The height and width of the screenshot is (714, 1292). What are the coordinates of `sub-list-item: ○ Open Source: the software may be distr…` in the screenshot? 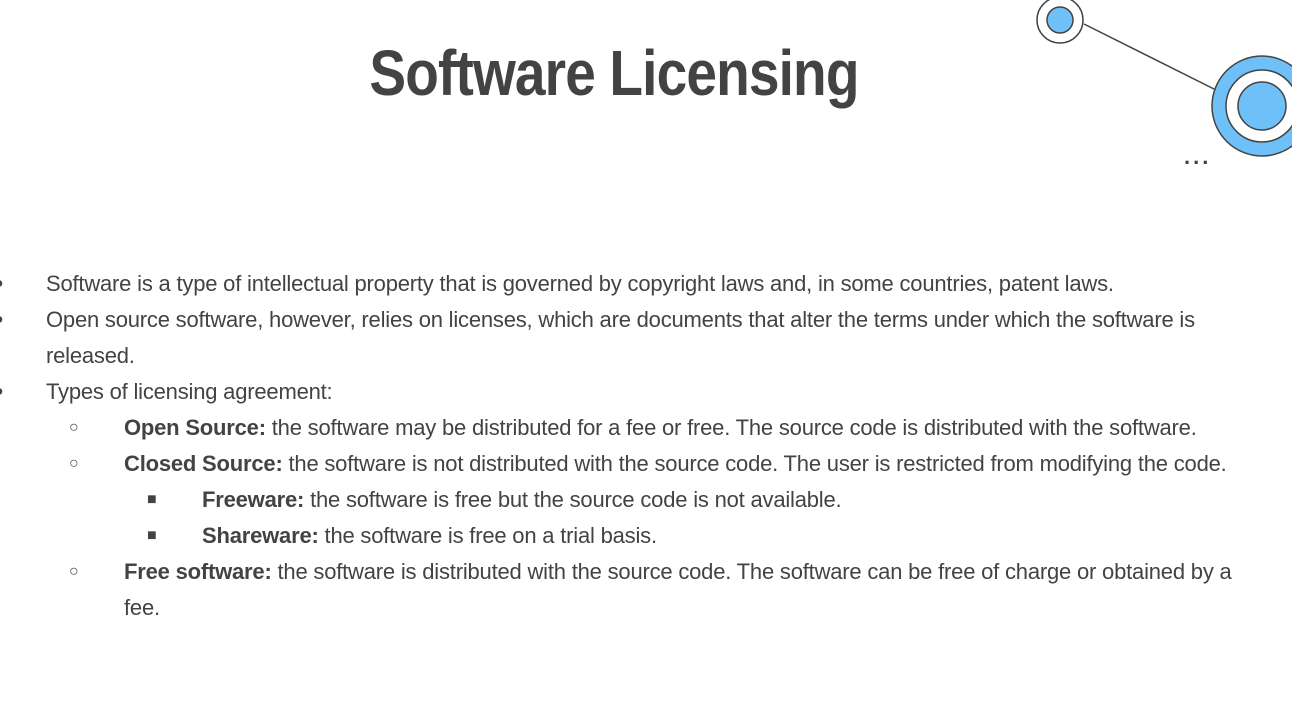 It's located at (632, 428).